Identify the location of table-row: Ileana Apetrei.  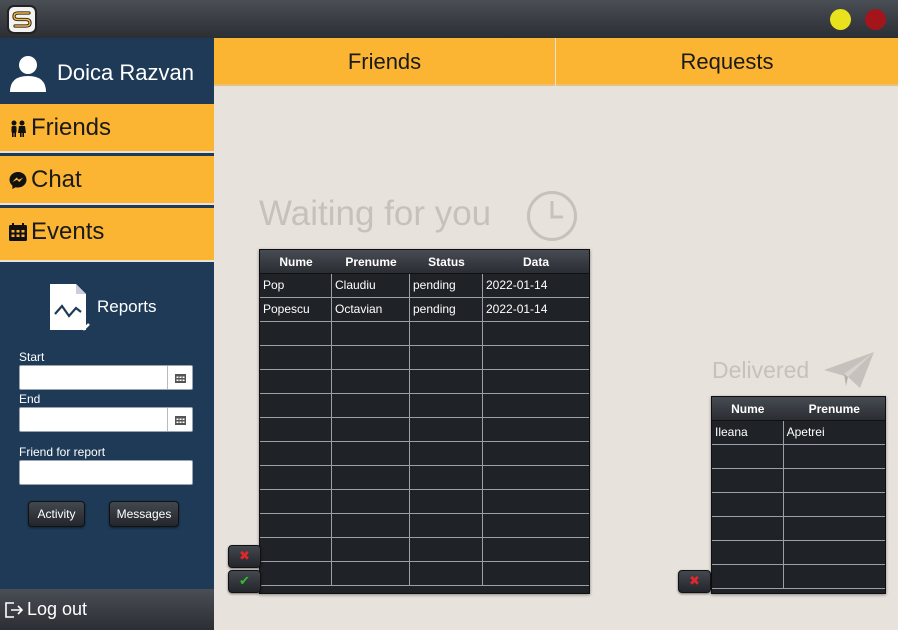
(798, 433).